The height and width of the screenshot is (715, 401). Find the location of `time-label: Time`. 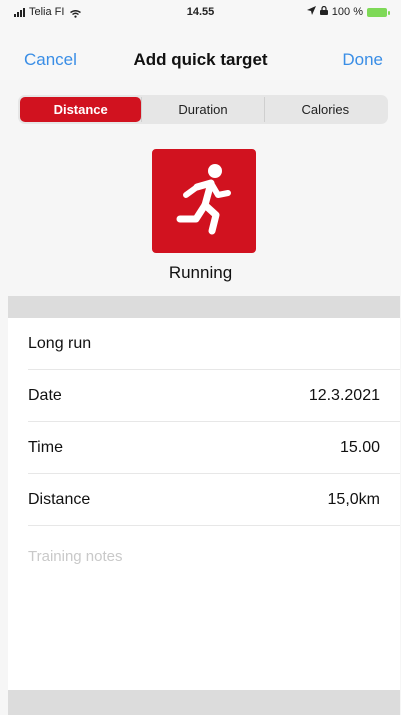

time-label: Time is located at coordinates (45, 447).